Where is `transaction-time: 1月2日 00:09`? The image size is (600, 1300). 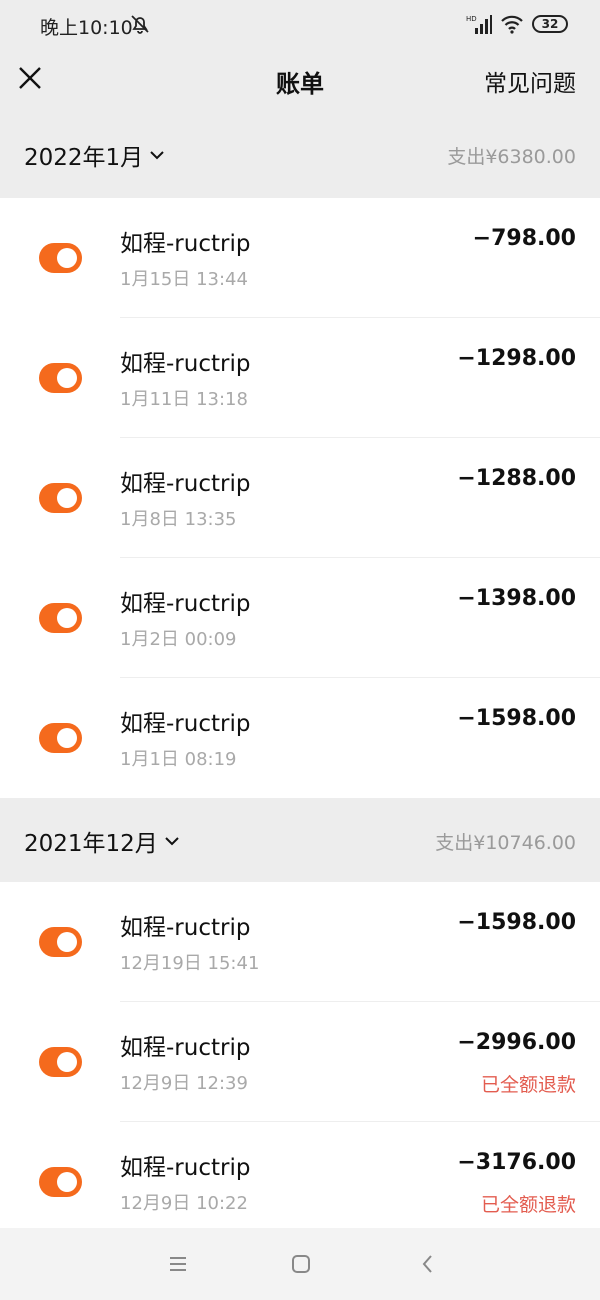
transaction-time: 1月2日 00:09 is located at coordinates (178, 639).